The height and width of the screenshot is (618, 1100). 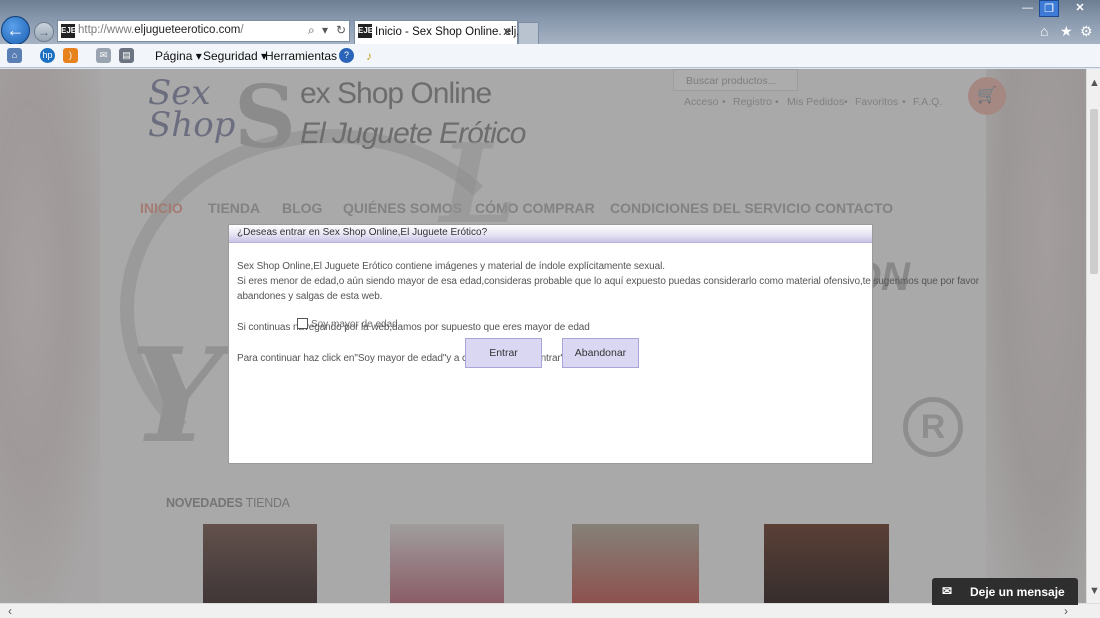 I want to click on home-page-icon: ⌂, so click(x=14, y=55).